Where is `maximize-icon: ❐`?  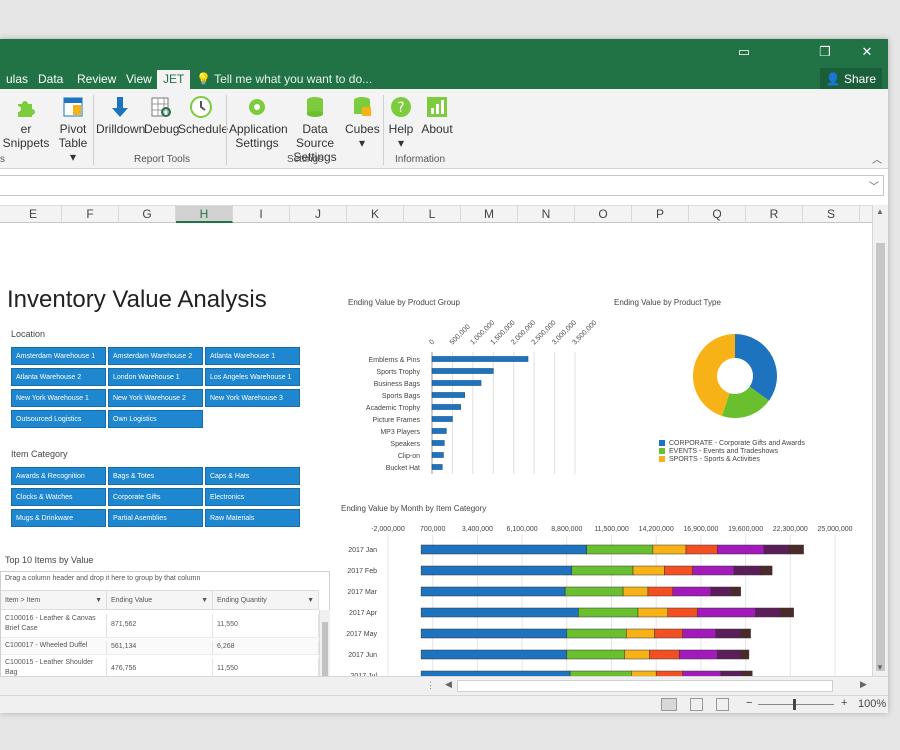 maximize-icon: ❐ is located at coordinates (825, 52).